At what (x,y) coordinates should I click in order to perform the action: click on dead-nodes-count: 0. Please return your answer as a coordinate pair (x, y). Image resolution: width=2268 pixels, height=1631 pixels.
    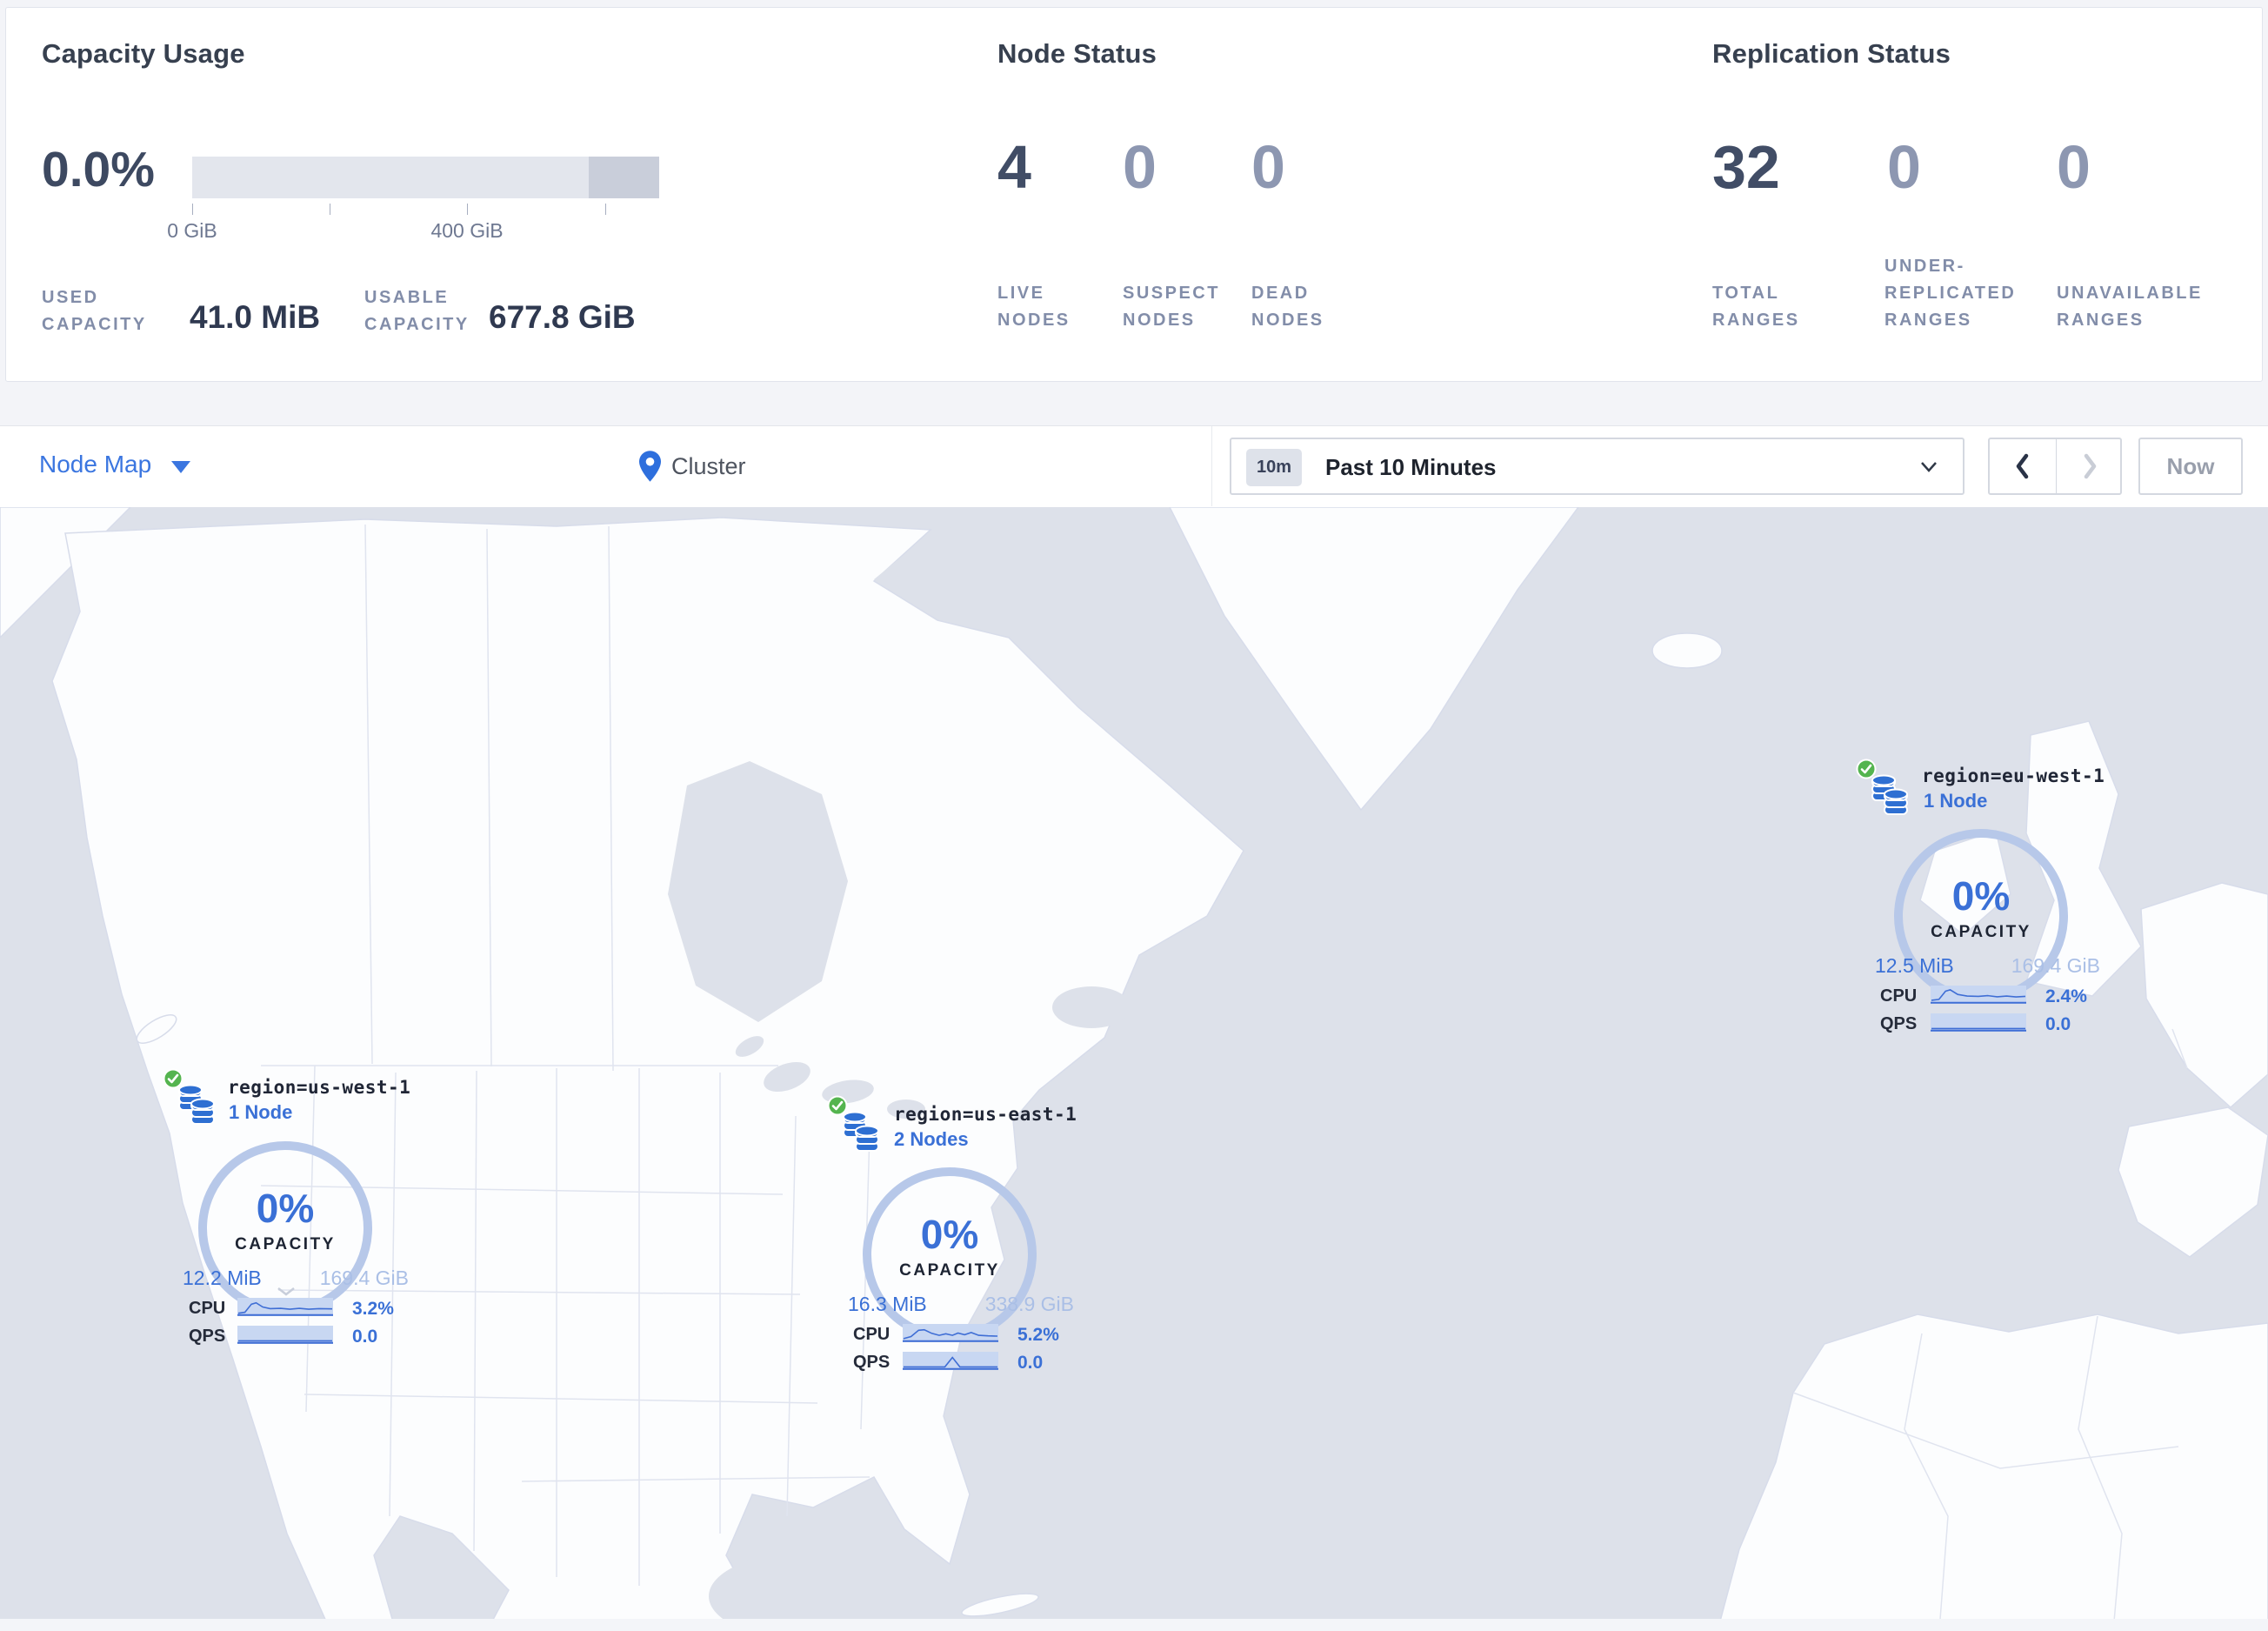
    Looking at the image, I should click on (1268, 167).